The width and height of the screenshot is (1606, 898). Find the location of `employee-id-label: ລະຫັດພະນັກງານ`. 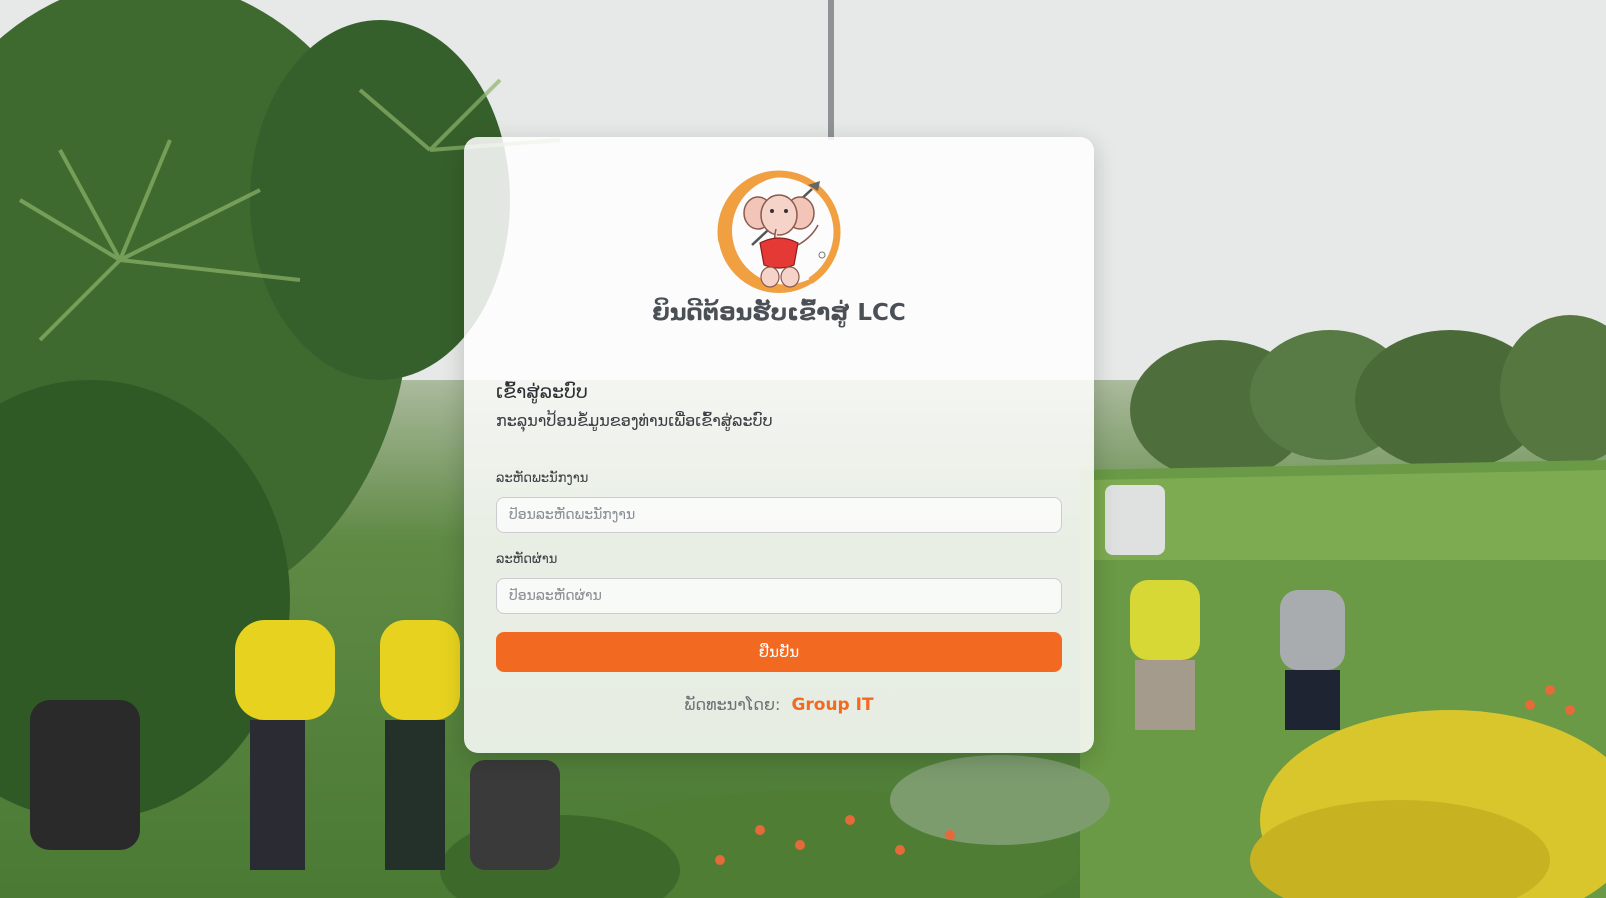

employee-id-label: ລະຫັດພະນັກງານ is located at coordinates (542, 478).